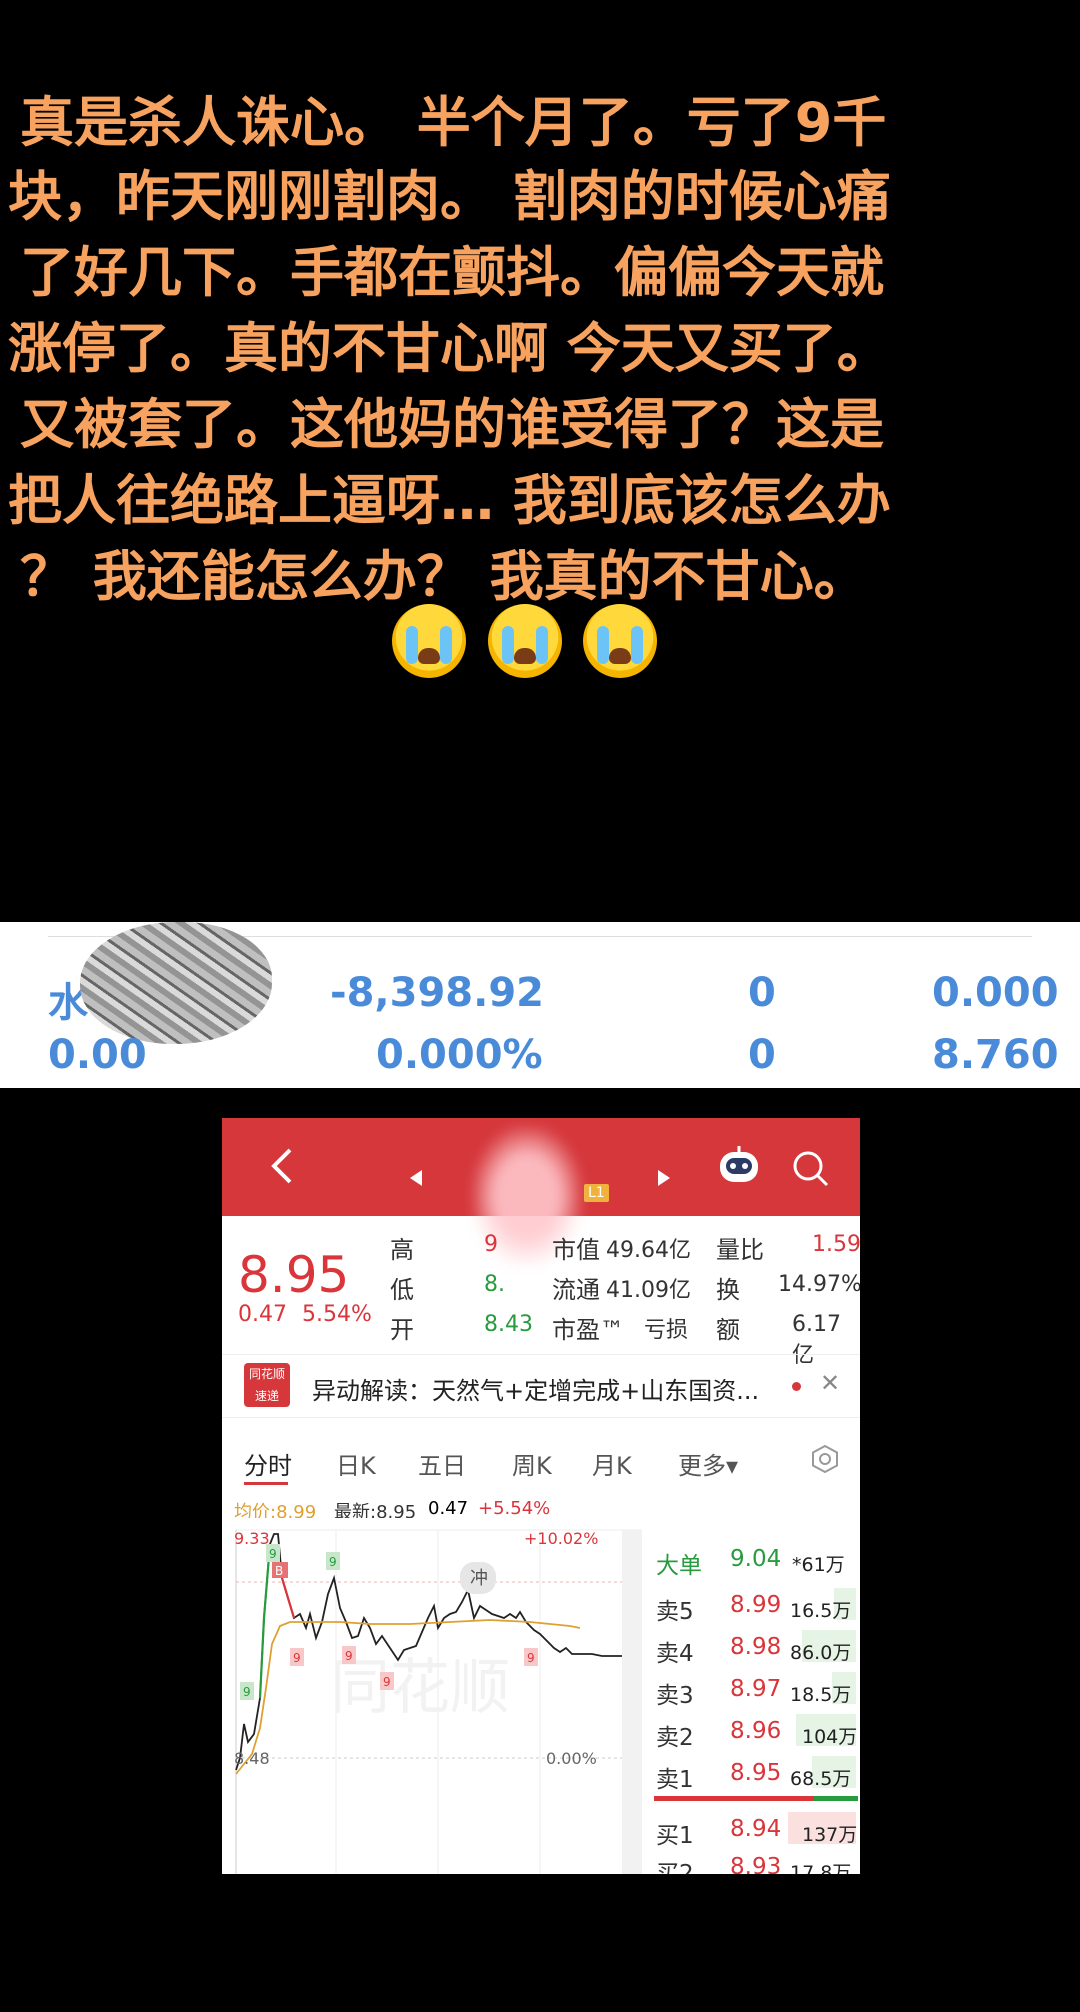 The image size is (1080, 2012). I want to click on ask1-price: 8.95, so click(756, 1773).